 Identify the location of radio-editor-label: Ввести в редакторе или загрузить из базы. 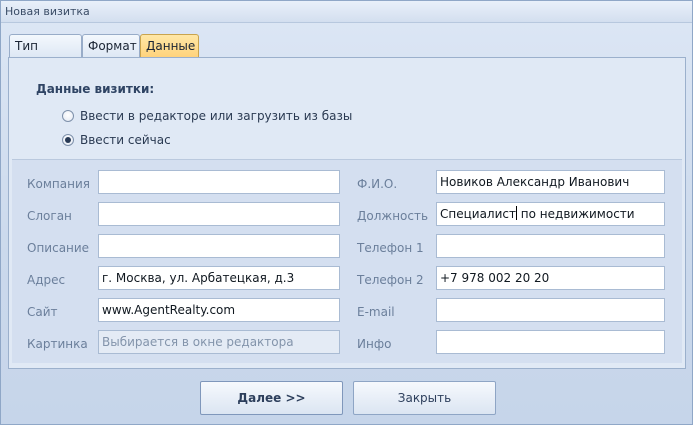
(216, 116).